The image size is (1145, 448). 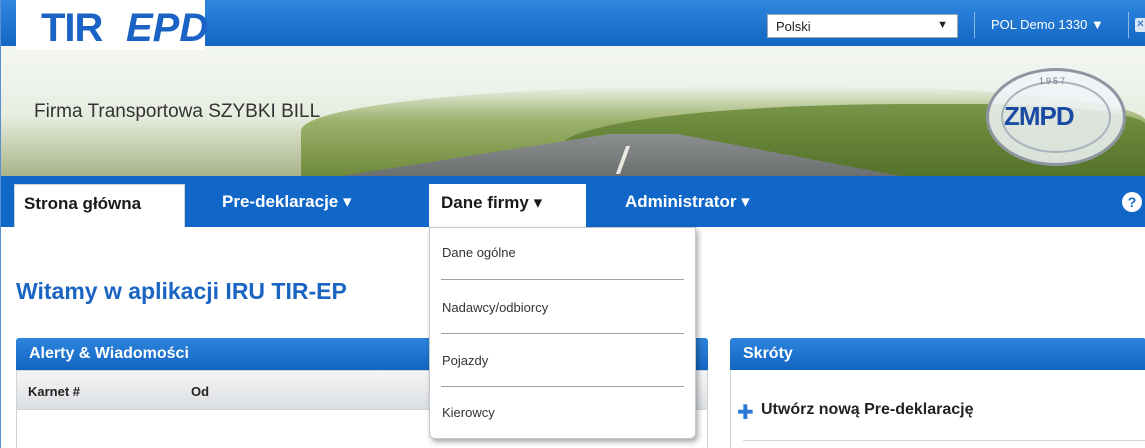 What do you see at coordinates (99, 205) in the screenshot?
I see `nav-home: Strona główna` at bounding box center [99, 205].